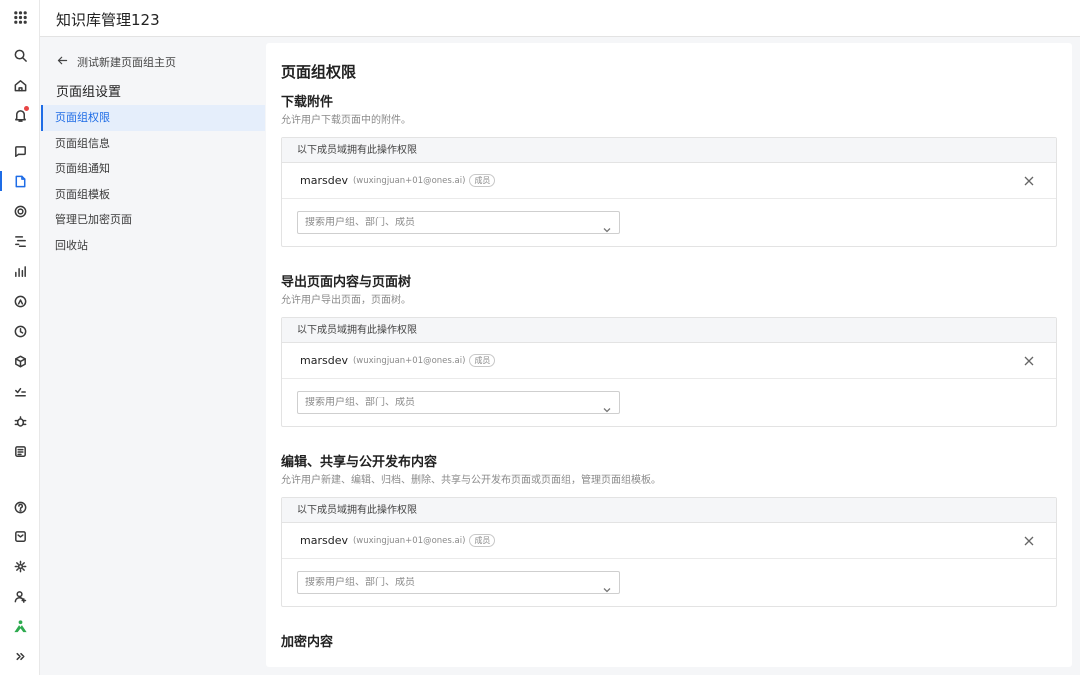  What do you see at coordinates (307, 102) in the screenshot?
I see `section-title: 下载附件` at bounding box center [307, 102].